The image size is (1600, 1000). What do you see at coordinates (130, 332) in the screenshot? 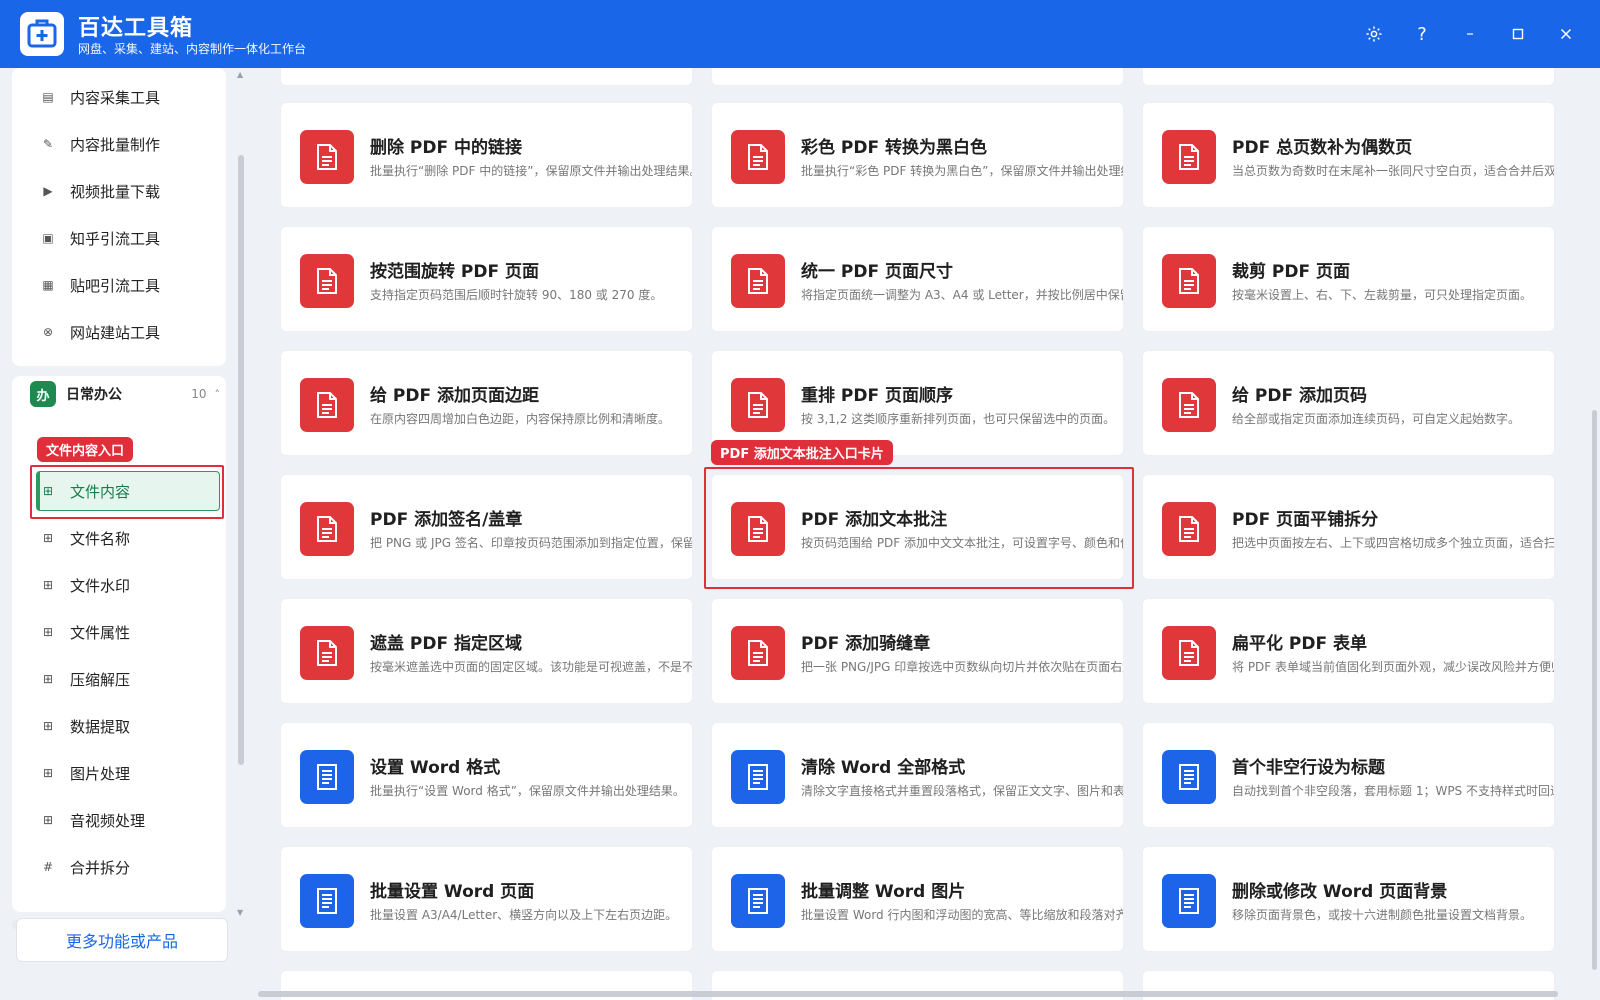
I see `sidebar-item-website: ⊗ 网站建站工具` at bounding box center [130, 332].